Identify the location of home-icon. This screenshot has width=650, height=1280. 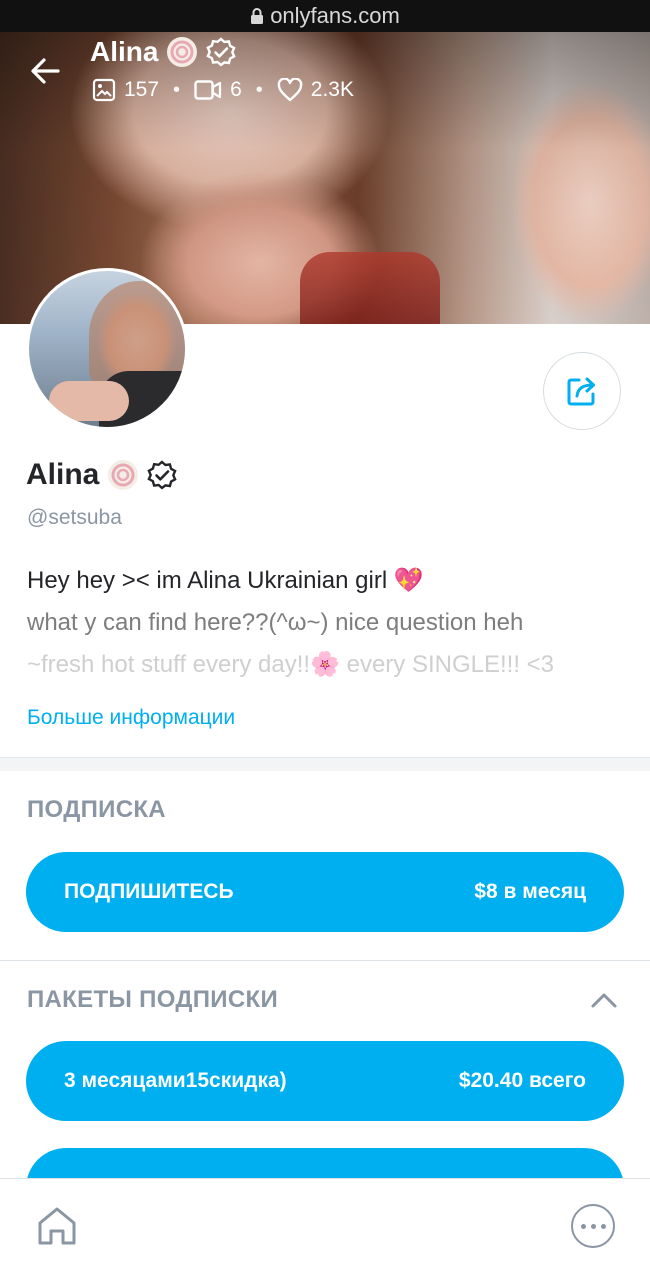
(57, 1226).